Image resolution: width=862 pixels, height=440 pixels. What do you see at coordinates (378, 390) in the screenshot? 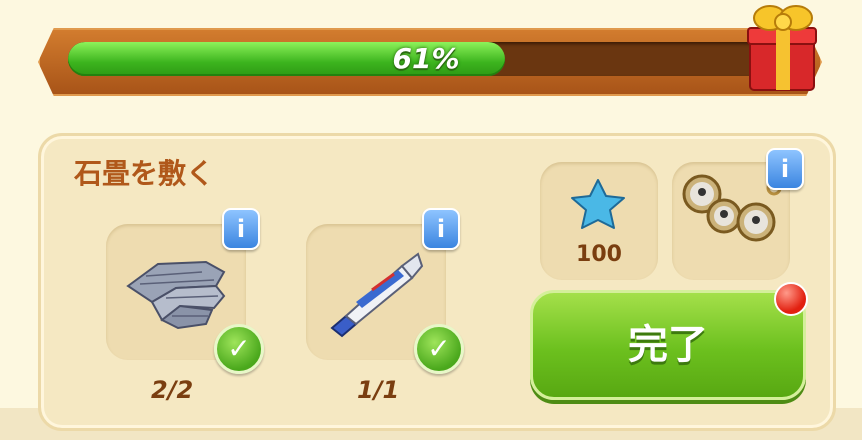
I see `item-count: 1/1` at bounding box center [378, 390].